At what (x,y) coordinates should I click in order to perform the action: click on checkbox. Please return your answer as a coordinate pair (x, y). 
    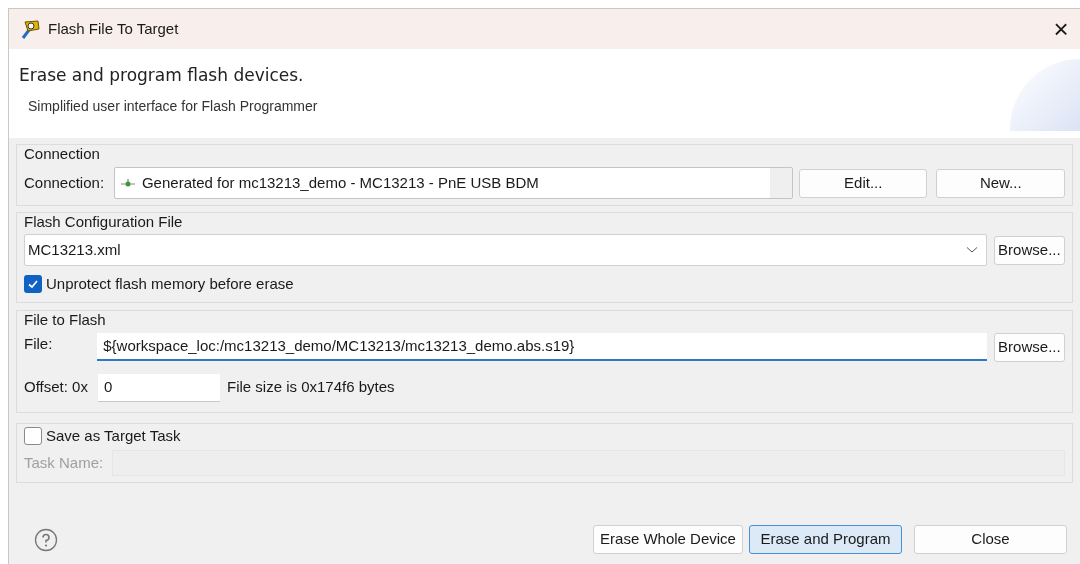
    Looking at the image, I should click on (33, 284).